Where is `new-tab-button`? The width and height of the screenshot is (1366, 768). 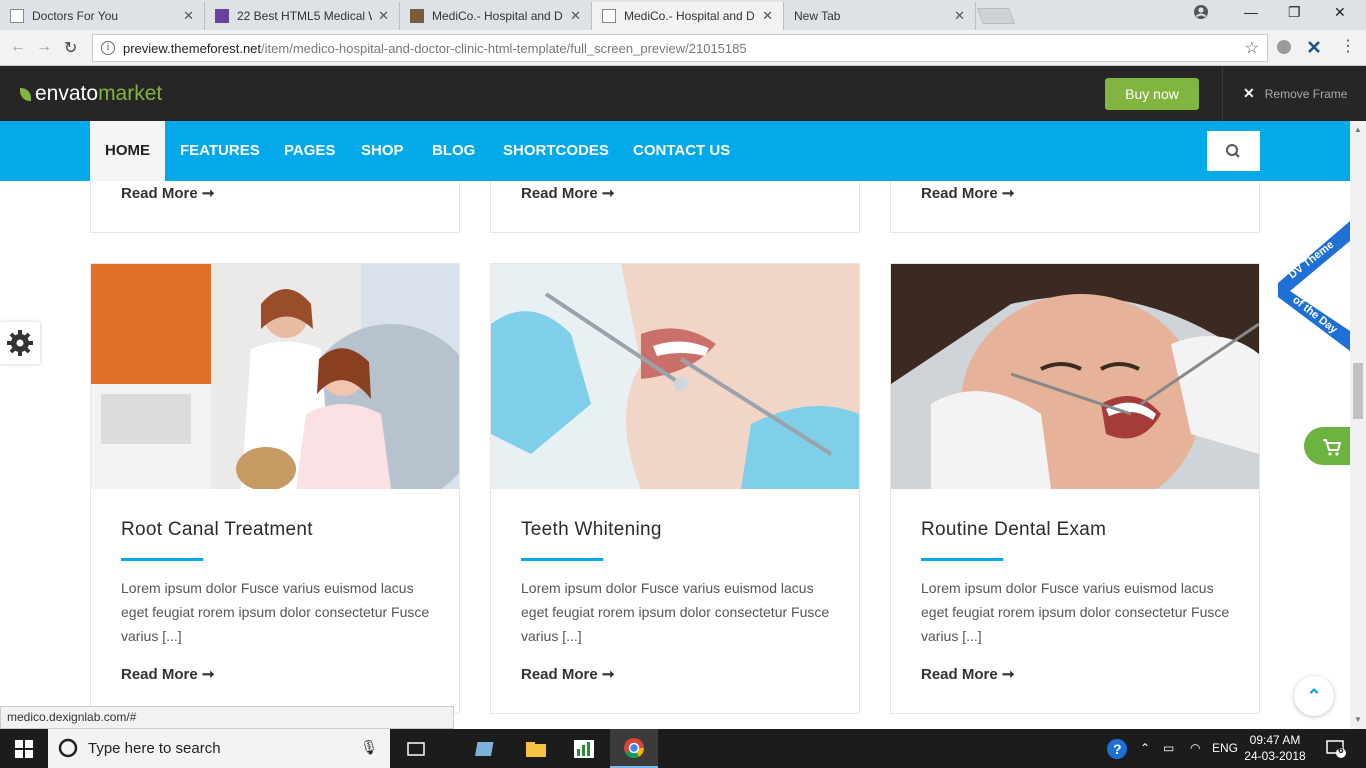
new-tab-button is located at coordinates (996, 16).